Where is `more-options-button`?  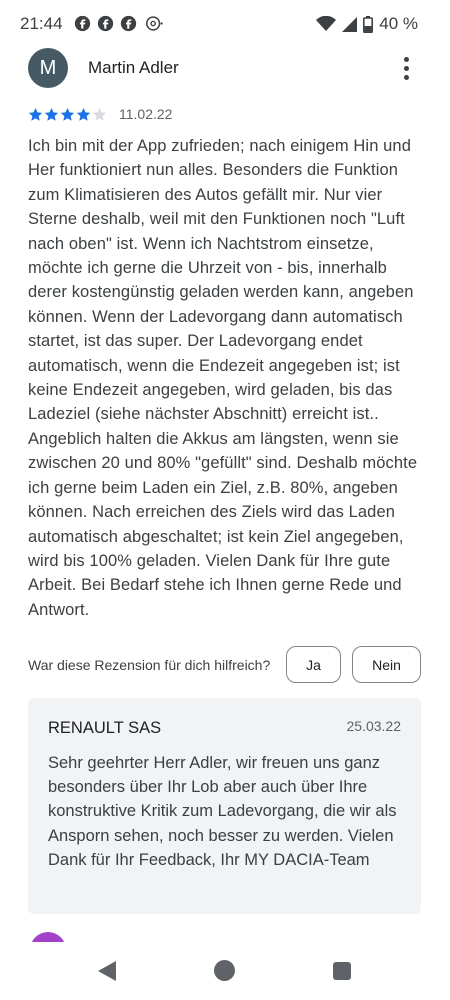 more-options-button is located at coordinates (406, 68).